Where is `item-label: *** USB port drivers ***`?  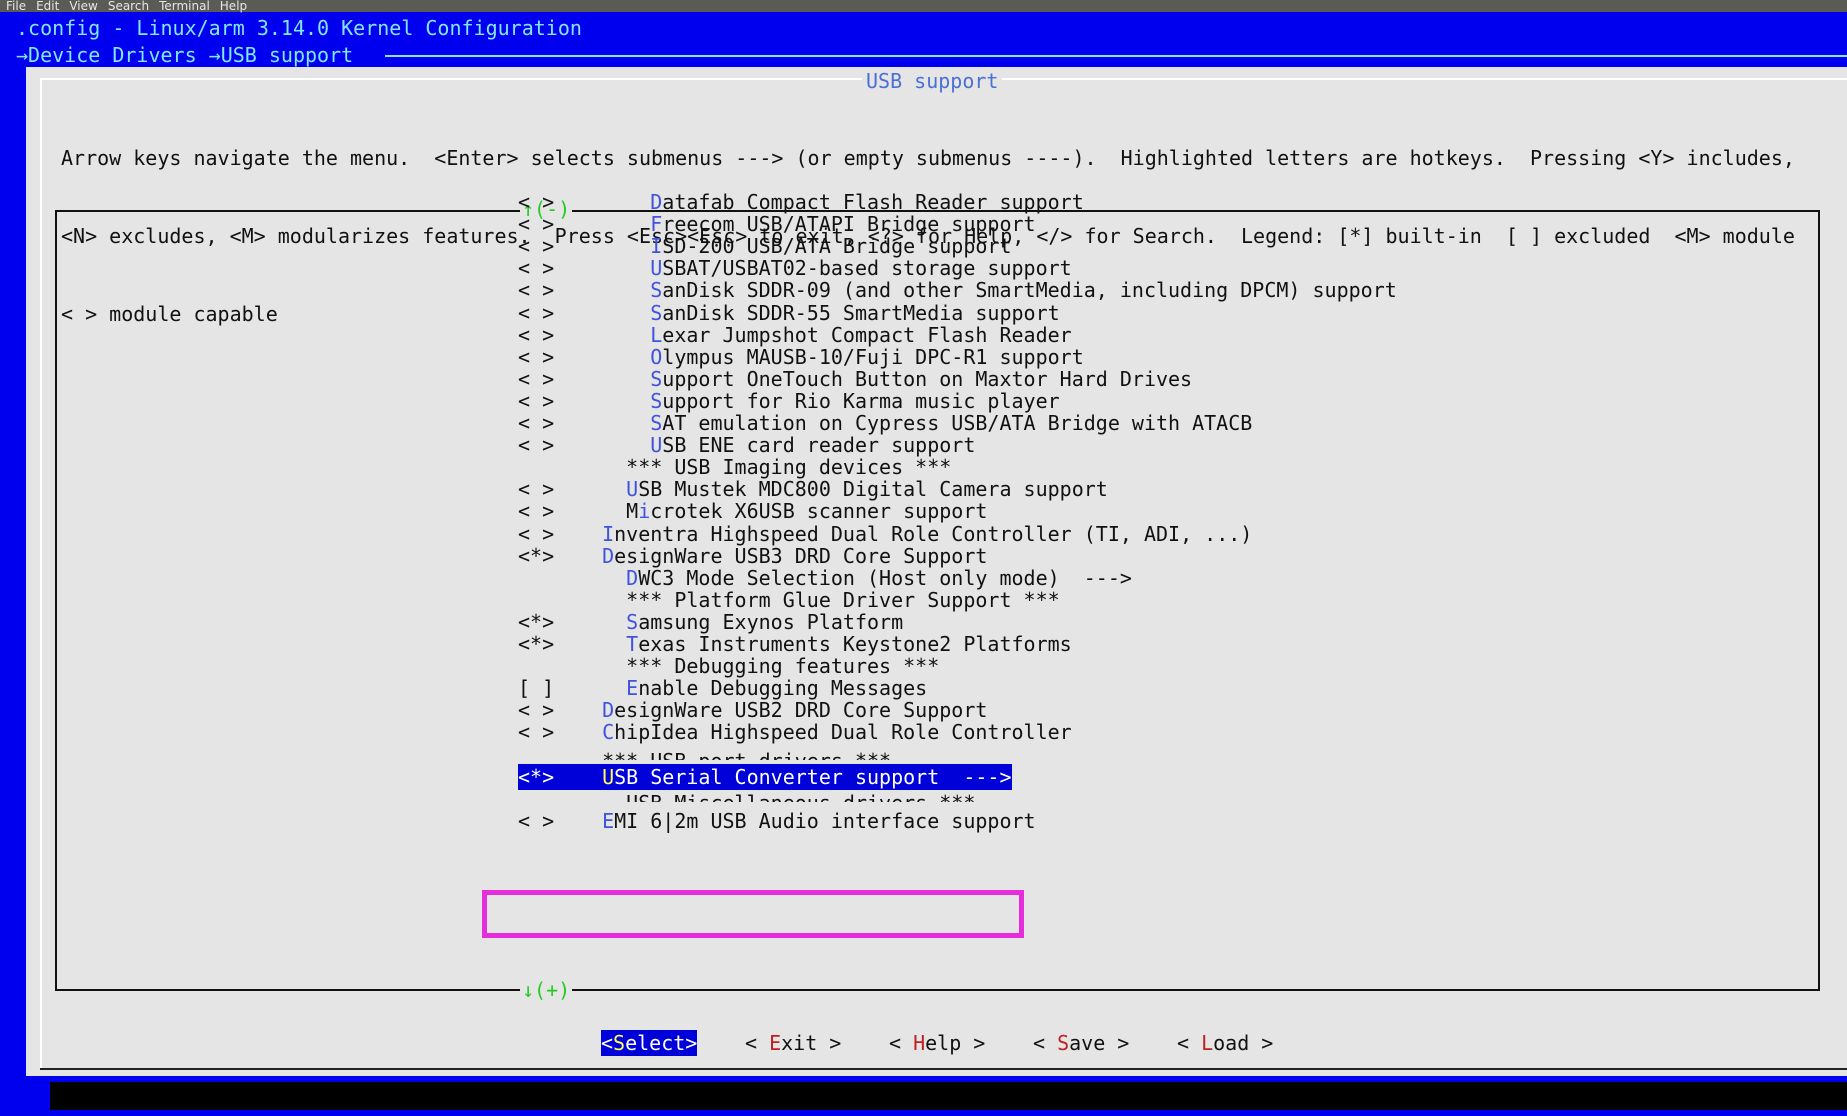 item-label: *** USB port drivers *** is located at coordinates (746, 754).